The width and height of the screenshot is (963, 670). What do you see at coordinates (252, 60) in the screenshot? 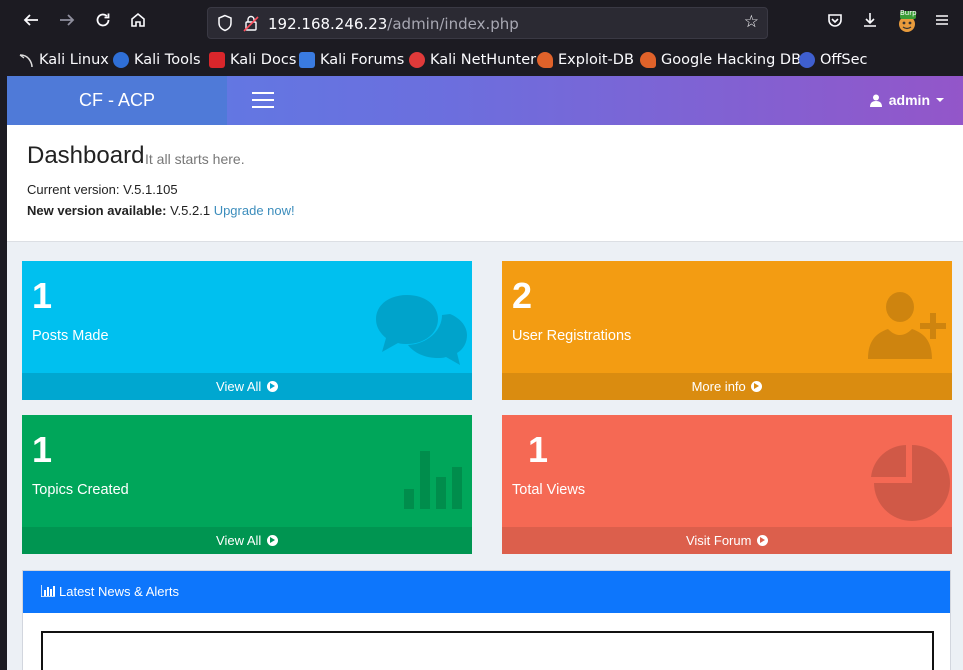
I see `bookmark-kali-docs: Kali Docs` at bounding box center [252, 60].